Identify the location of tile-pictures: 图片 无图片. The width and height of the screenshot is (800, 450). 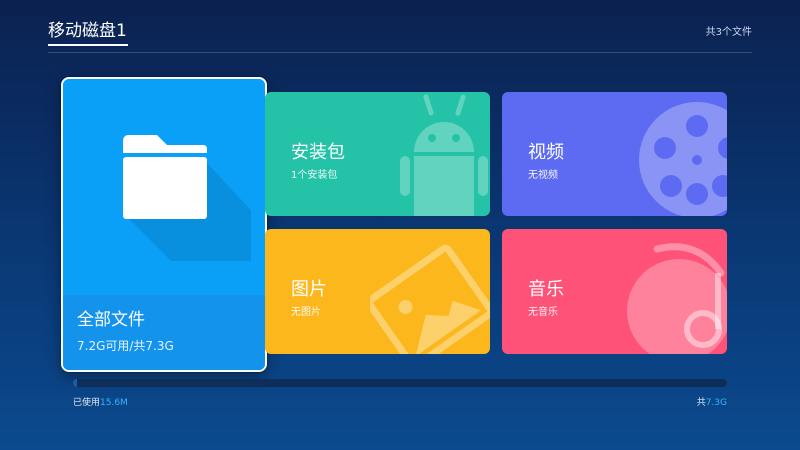
(377, 291).